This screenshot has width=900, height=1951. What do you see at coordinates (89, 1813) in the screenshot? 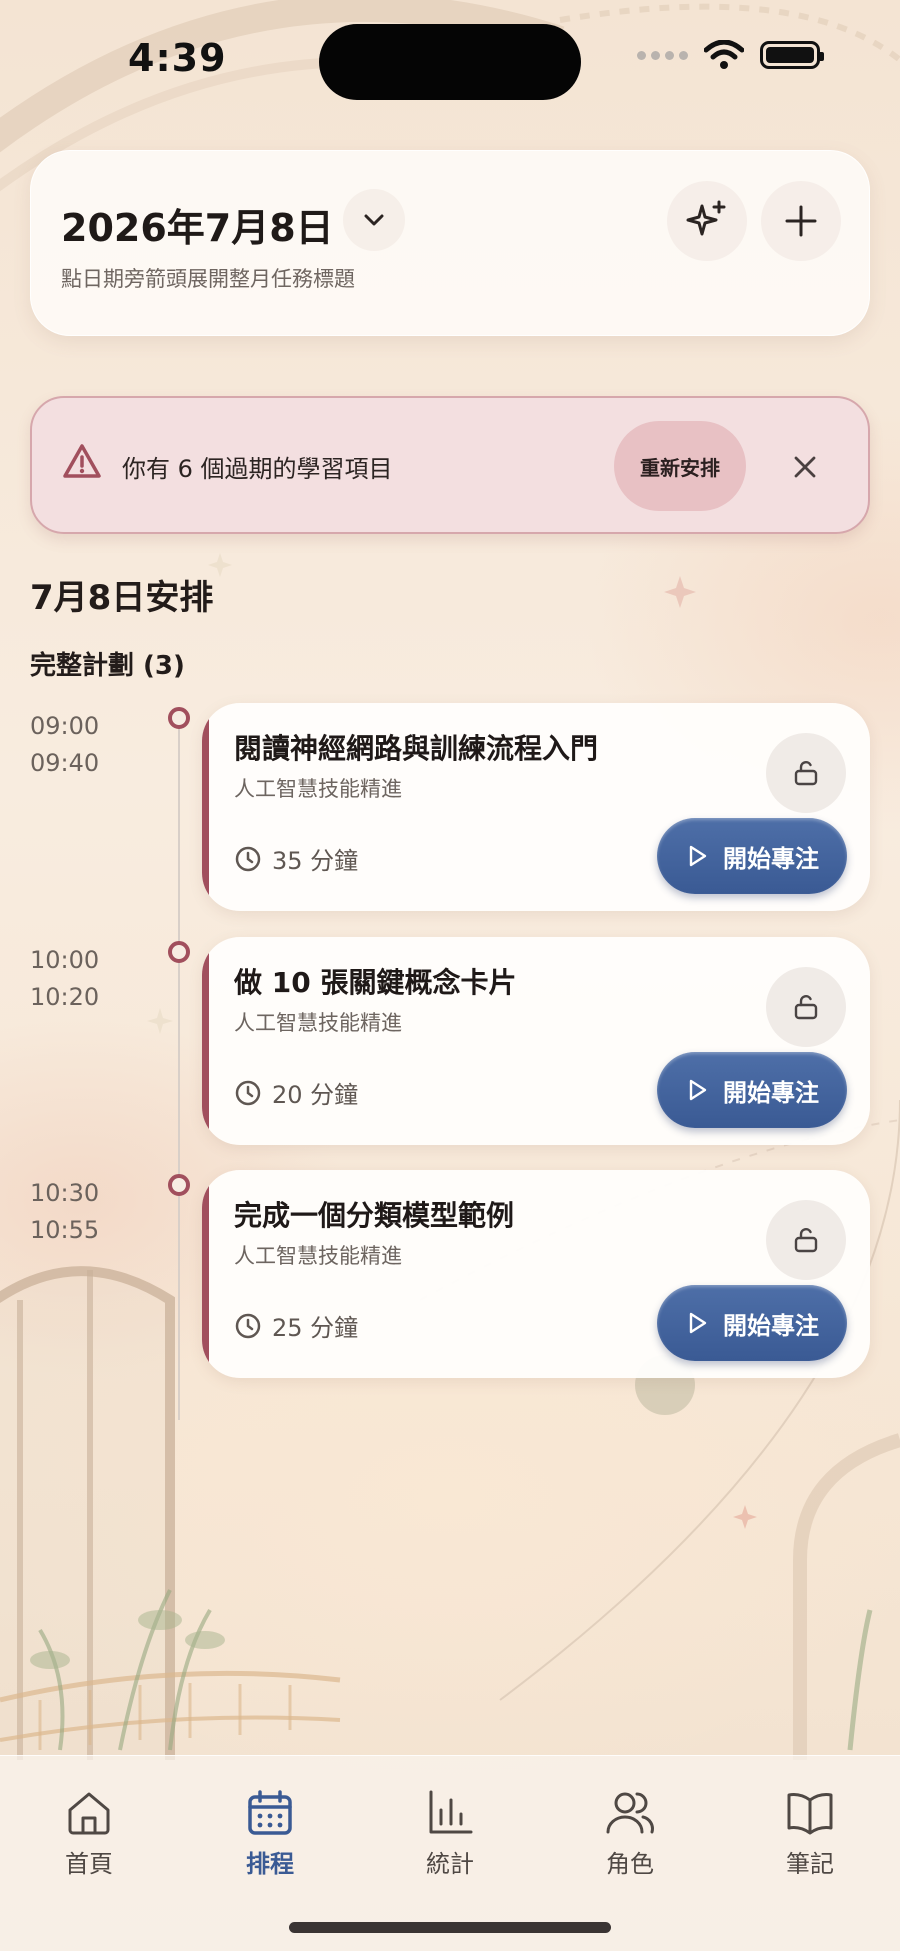
I see `home-icon` at bounding box center [89, 1813].